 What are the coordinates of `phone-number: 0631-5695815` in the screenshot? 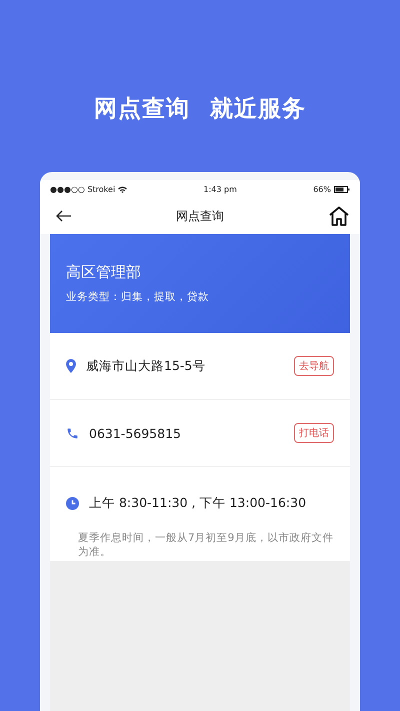 It's located at (135, 433).